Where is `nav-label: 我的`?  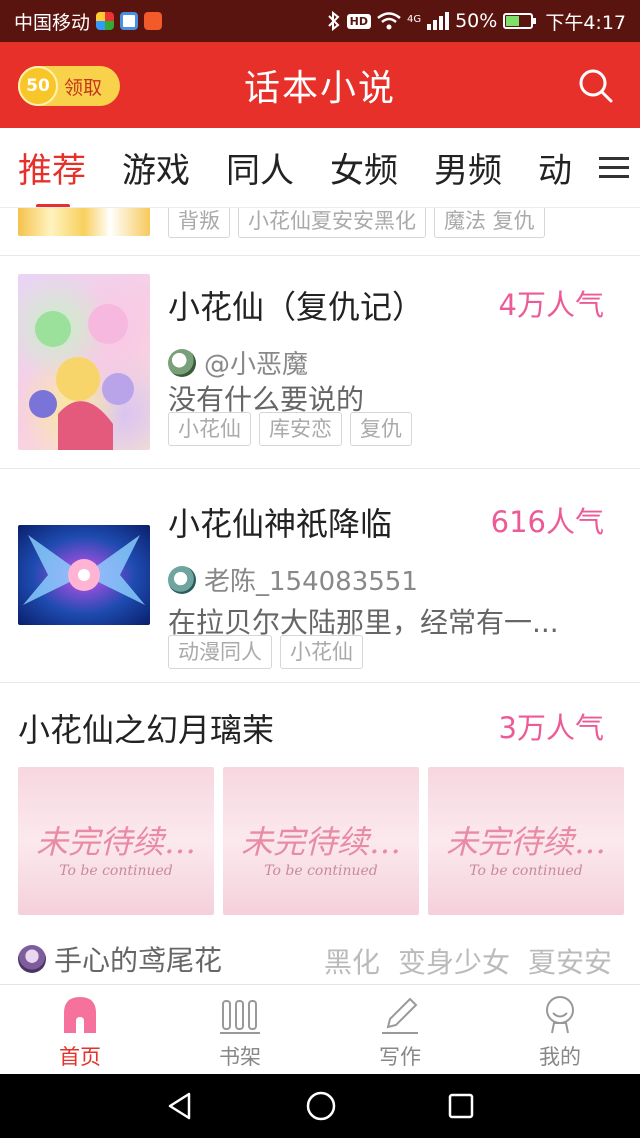 nav-label: 我的 is located at coordinates (560, 1057).